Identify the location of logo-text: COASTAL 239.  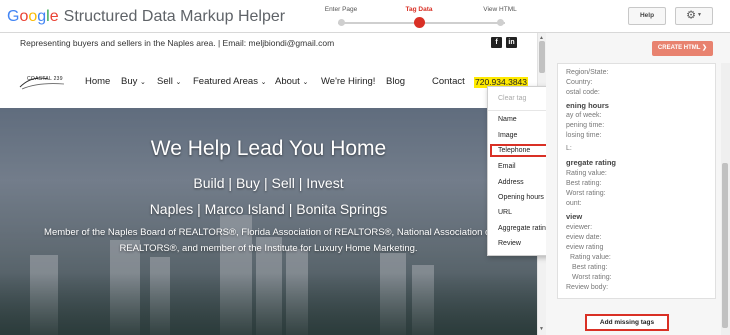
(45, 79).